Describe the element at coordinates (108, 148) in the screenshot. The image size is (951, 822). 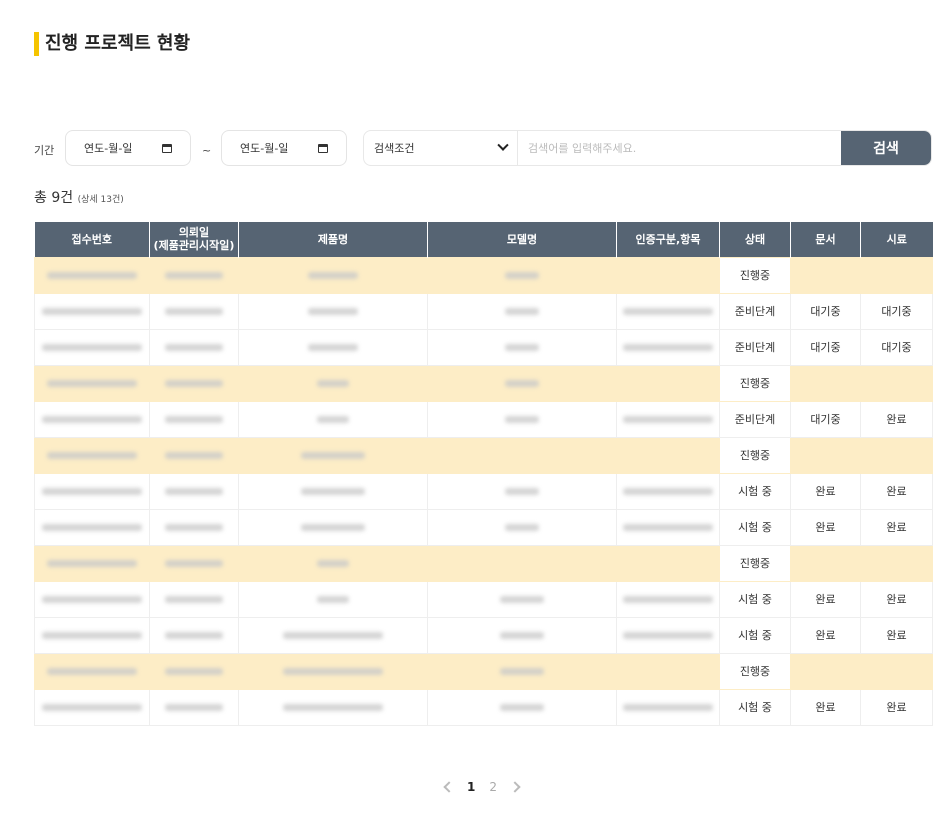
I see `start-date-placeholder: 연도-월-일` at that location.